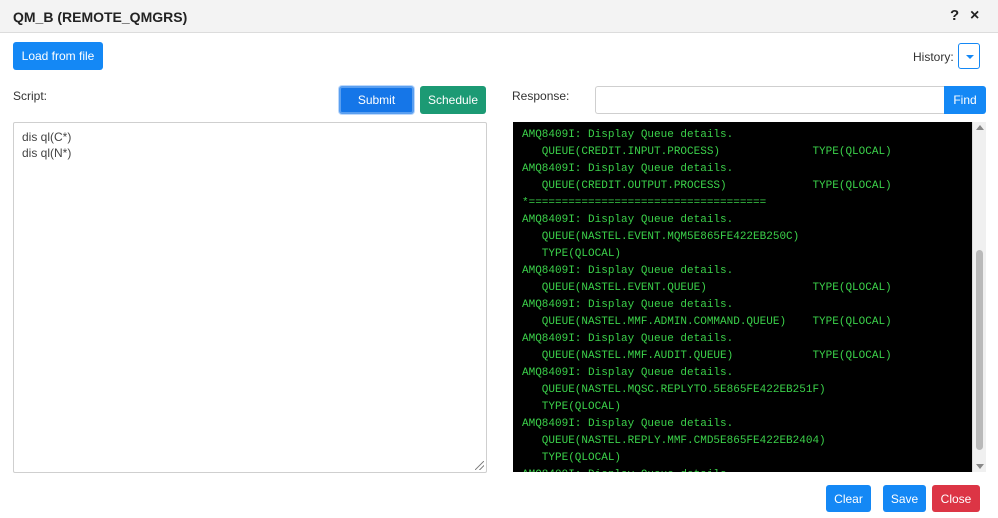 This screenshot has height=518, width=998. What do you see at coordinates (541, 96) in the screenshot?
I see `response-label: Response:` at bounding box center [541, 96].